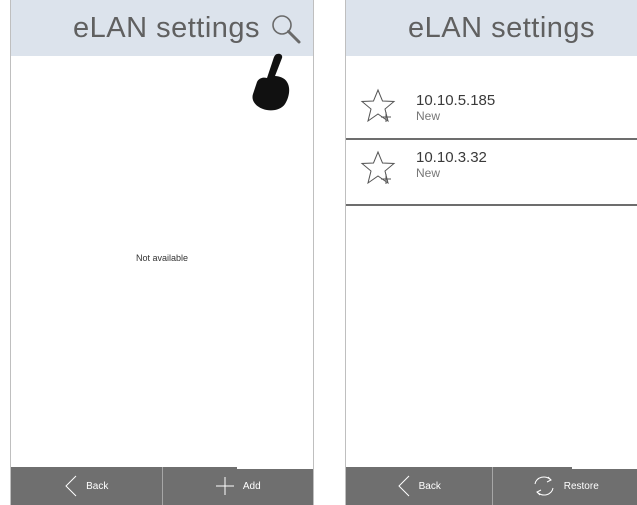 Image resolution: width=637 pixels, height=505 pixels. What do you see at coordinates (237, 486) in the screenshot?
I see `add-button: Add` at bounding box center [237, 486].